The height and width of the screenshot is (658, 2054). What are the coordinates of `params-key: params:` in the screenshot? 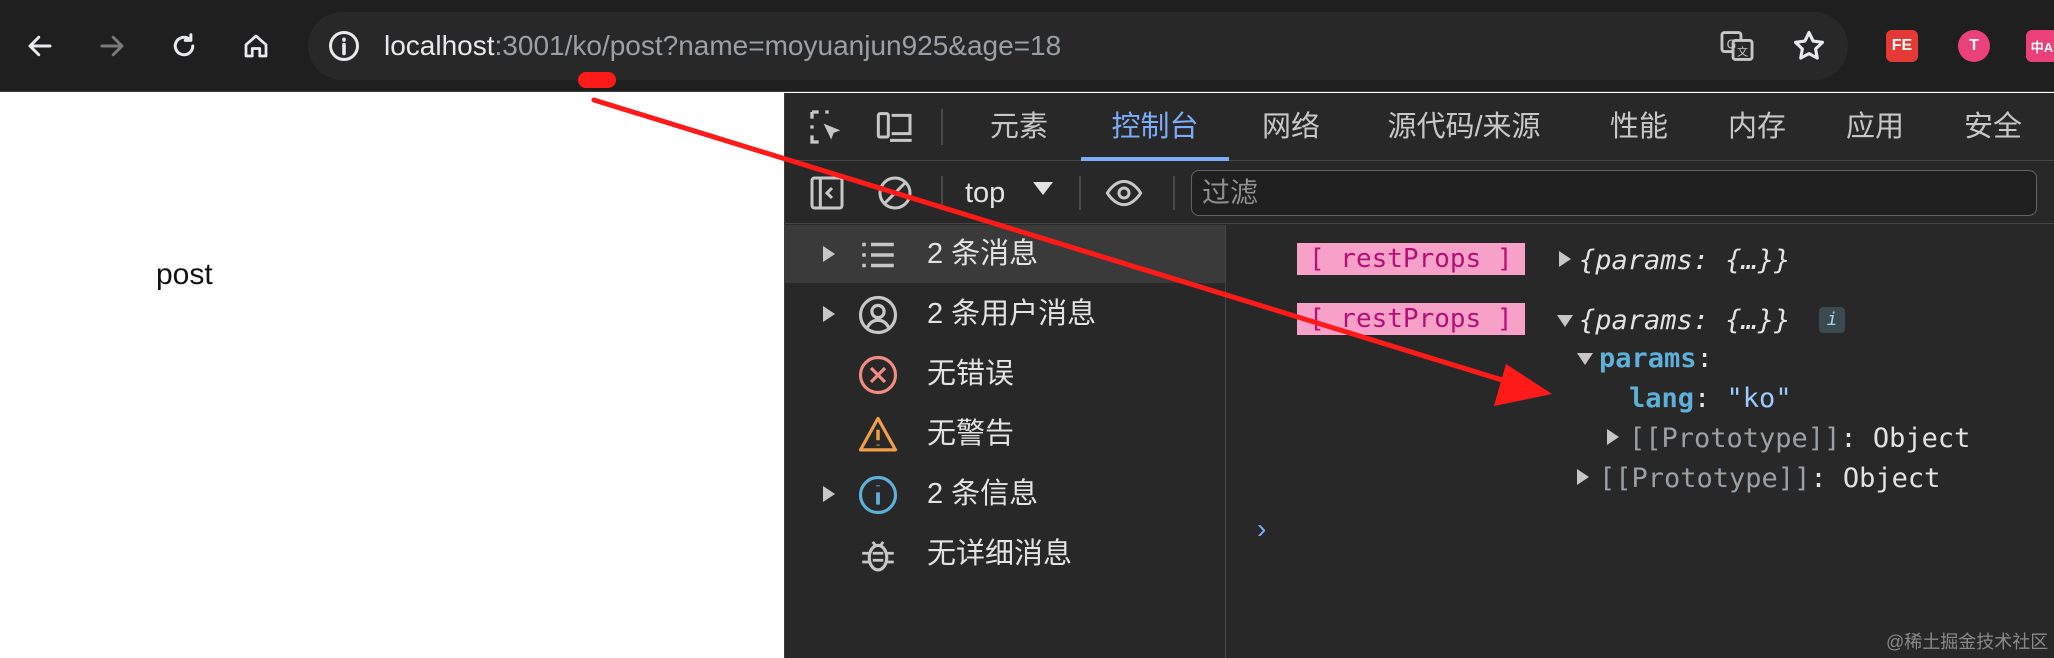 It's located at (1656, 358).